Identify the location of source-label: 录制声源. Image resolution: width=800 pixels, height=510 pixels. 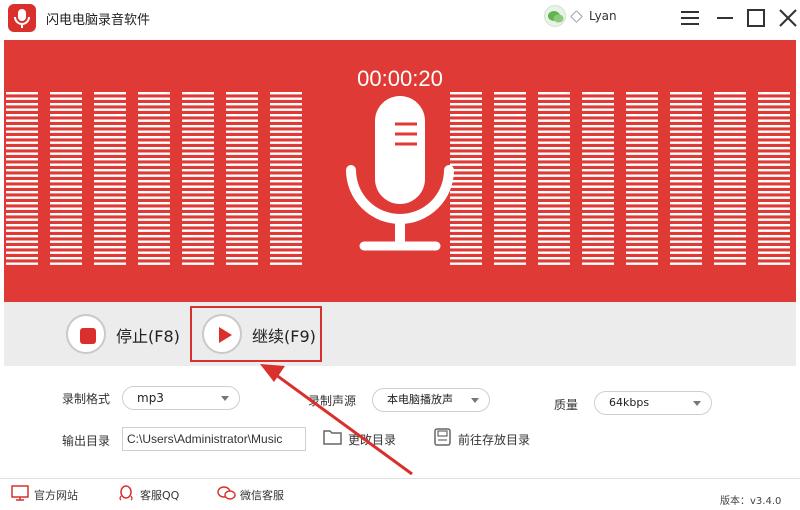
(332, 401).